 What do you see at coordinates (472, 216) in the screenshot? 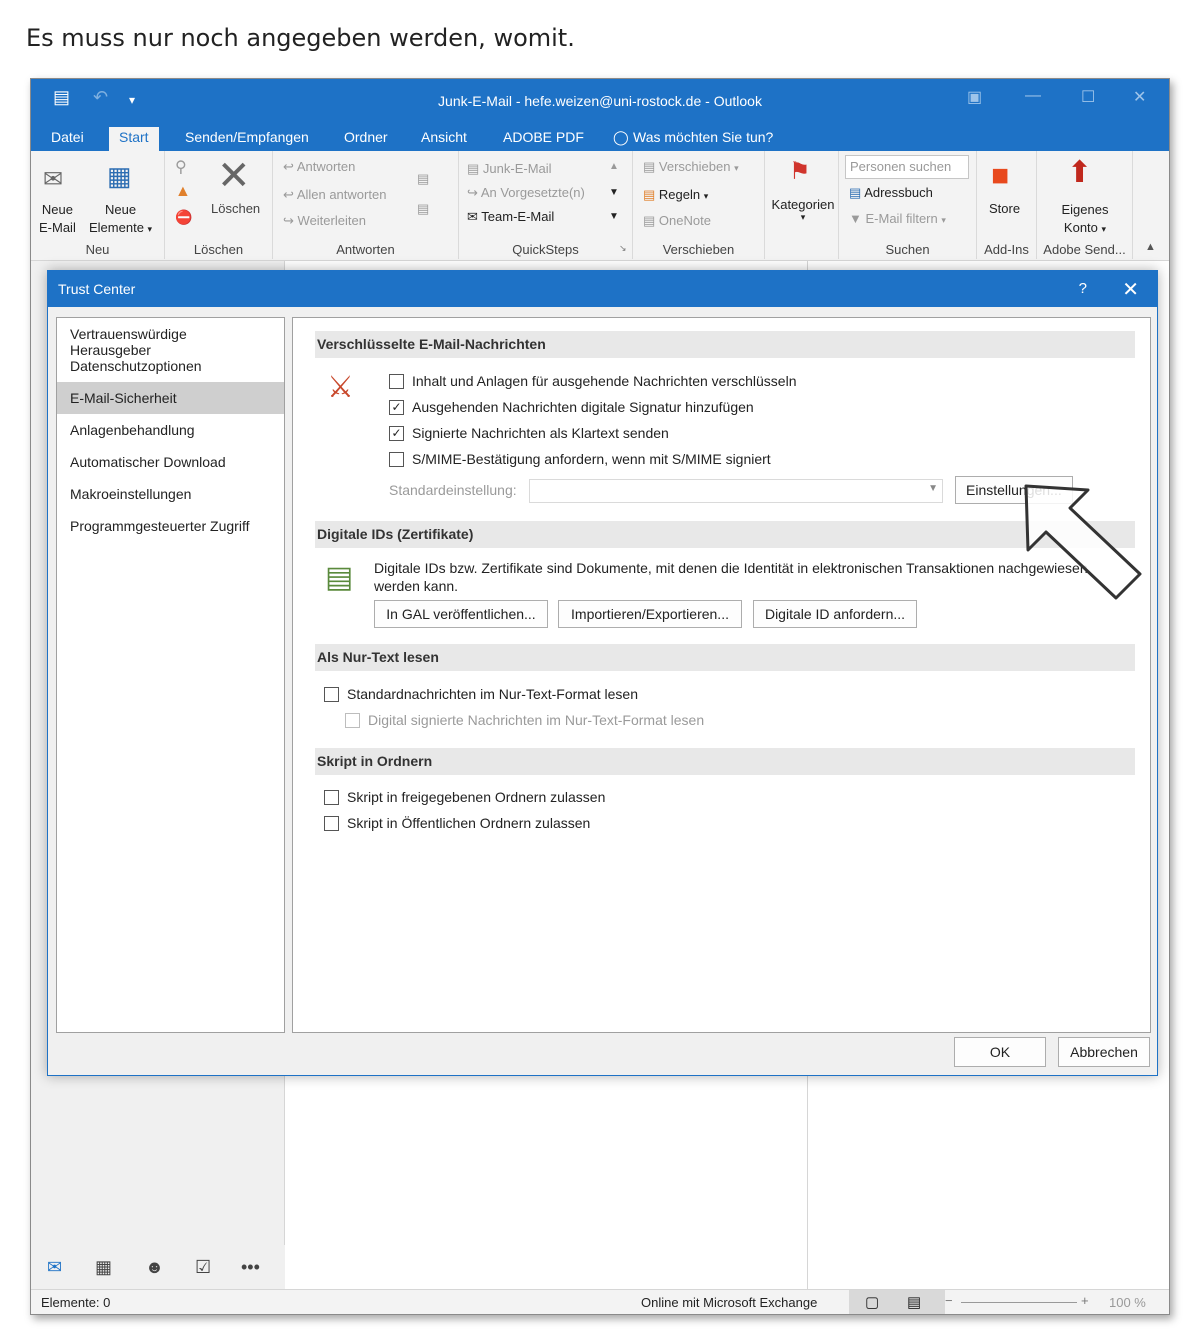
I see `team-email-icon: ✉` at bounding box center [472, 216].